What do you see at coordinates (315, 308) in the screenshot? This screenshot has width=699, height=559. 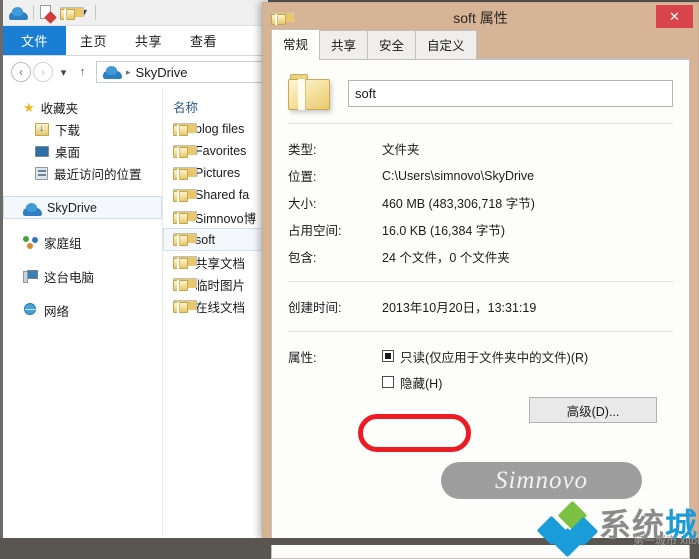 I see `property-label: 创建时间:` at bounding box center [315, 308].